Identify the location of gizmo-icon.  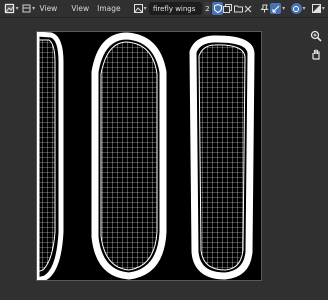
(276, 8).